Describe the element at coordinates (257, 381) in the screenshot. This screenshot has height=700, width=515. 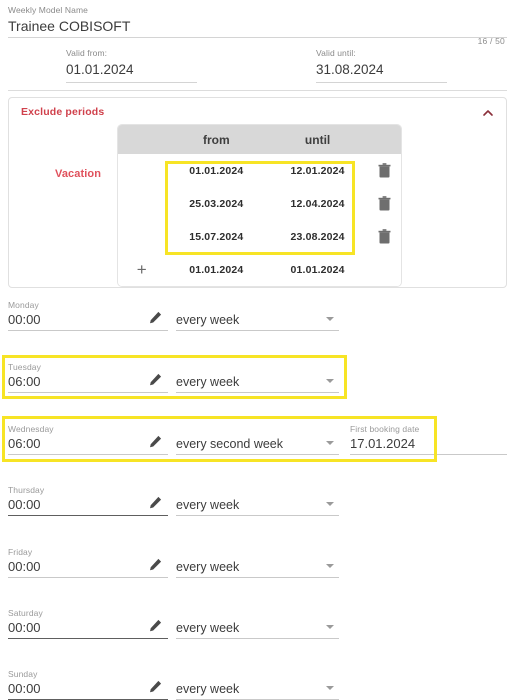
I see `day-row-tuesday: Tuesday 06:00 every week` at that location.